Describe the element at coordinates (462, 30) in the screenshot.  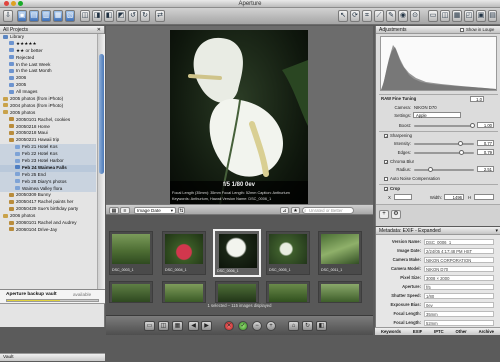
I see `show-in-loupe-checkbox` at that location.